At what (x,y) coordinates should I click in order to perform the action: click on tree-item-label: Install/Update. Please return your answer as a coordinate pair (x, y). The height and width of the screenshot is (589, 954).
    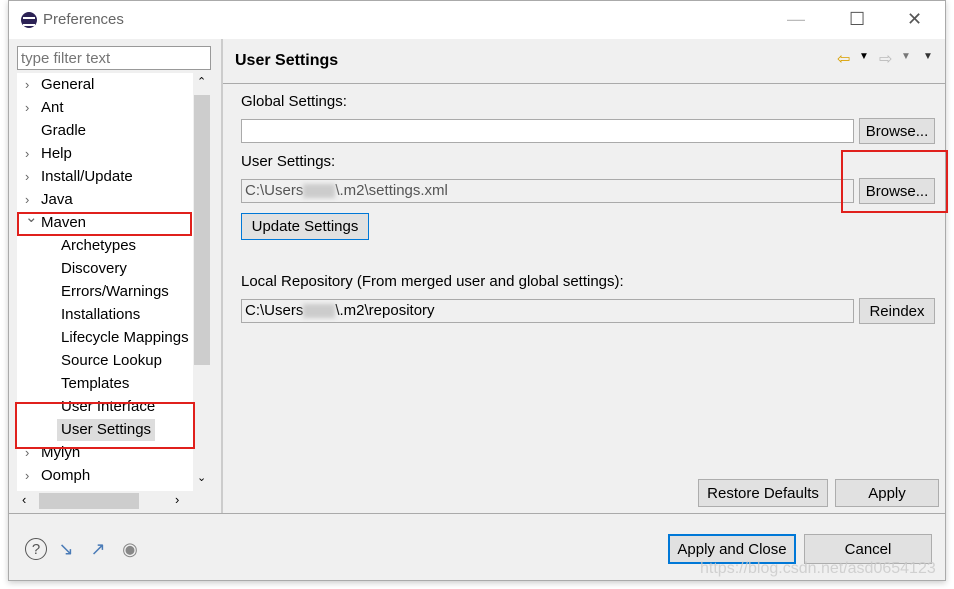
    Looking at the image, I should click on (87, 176).